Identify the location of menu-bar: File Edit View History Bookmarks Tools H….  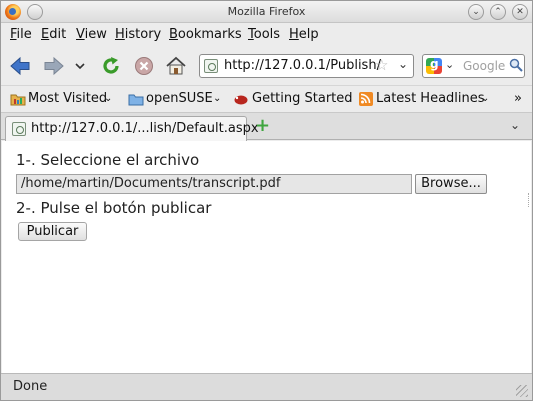
(266, 35).